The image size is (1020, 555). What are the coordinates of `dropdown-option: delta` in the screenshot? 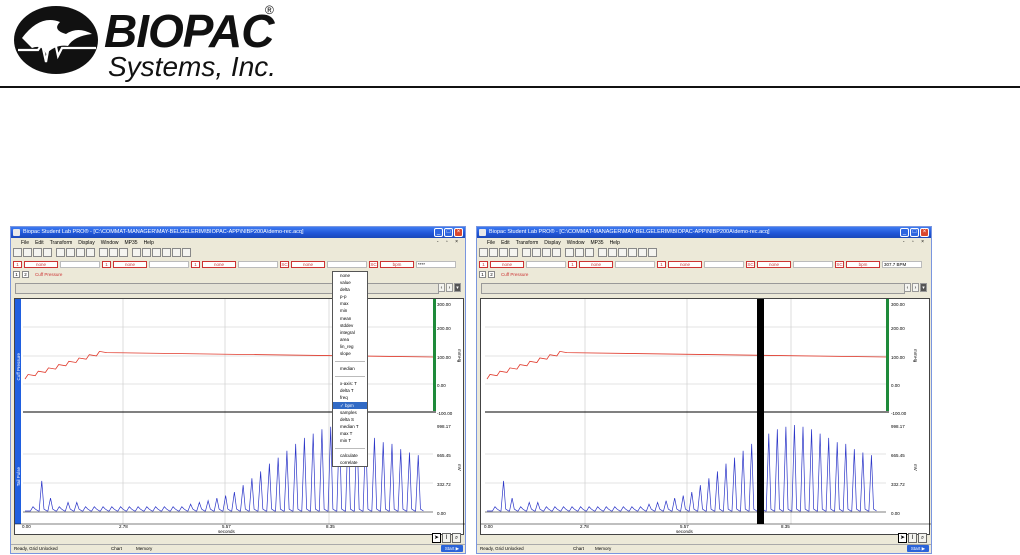 It's located at (350, 289).